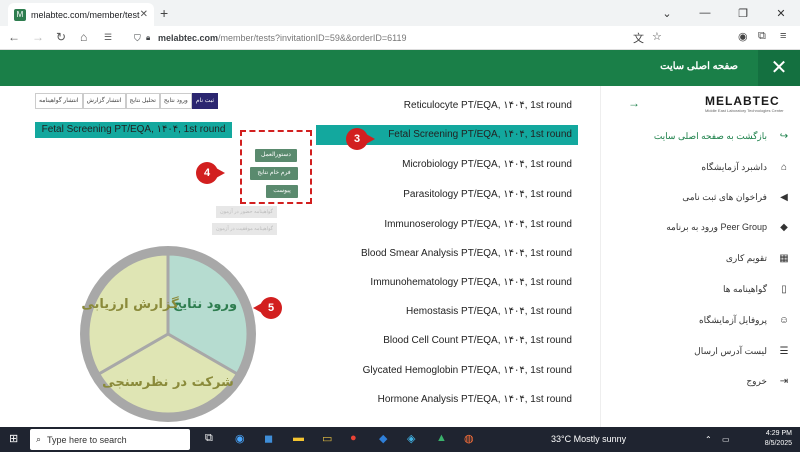 The width and height of the screenshot is (800, 452). Describe the element at coordinates (710, 135) in the screenshot. I see `sidebar-item-label: بازگشت به صفحه اصلی سایت` at that location.